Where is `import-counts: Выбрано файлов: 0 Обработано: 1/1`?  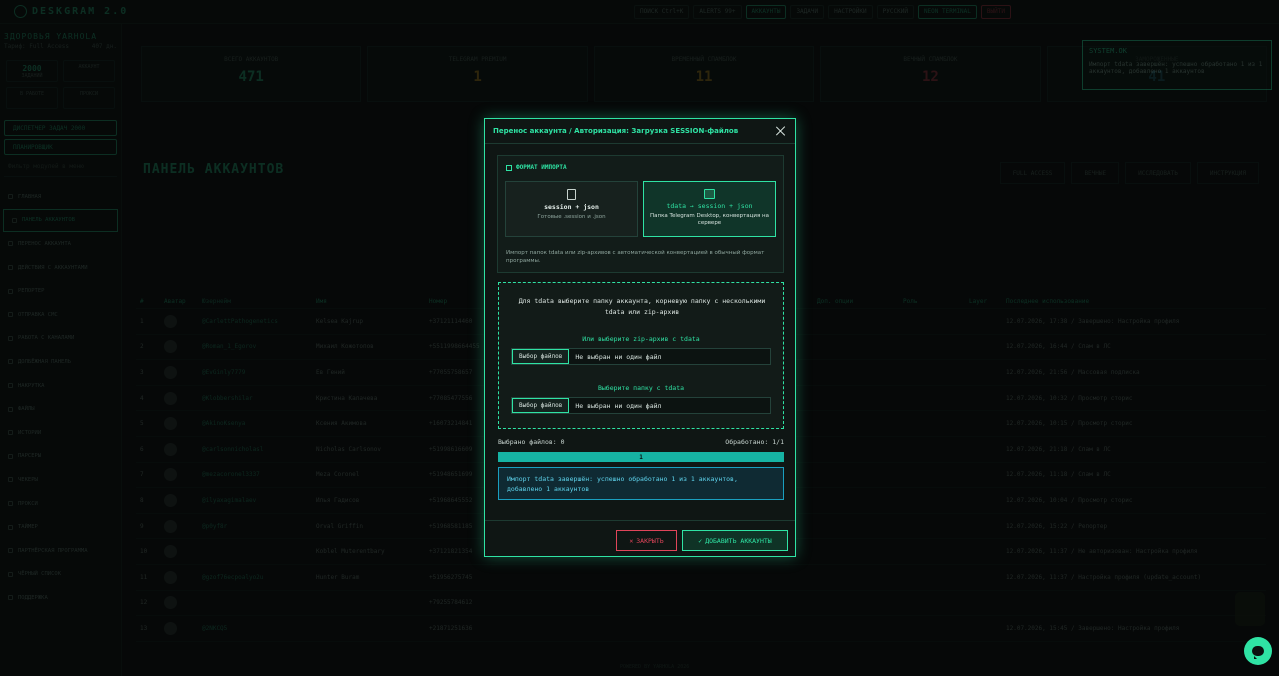 import-counts: Выбрано файлов: 0 Обработано: 1/1 is located at coordinates (641, 442).